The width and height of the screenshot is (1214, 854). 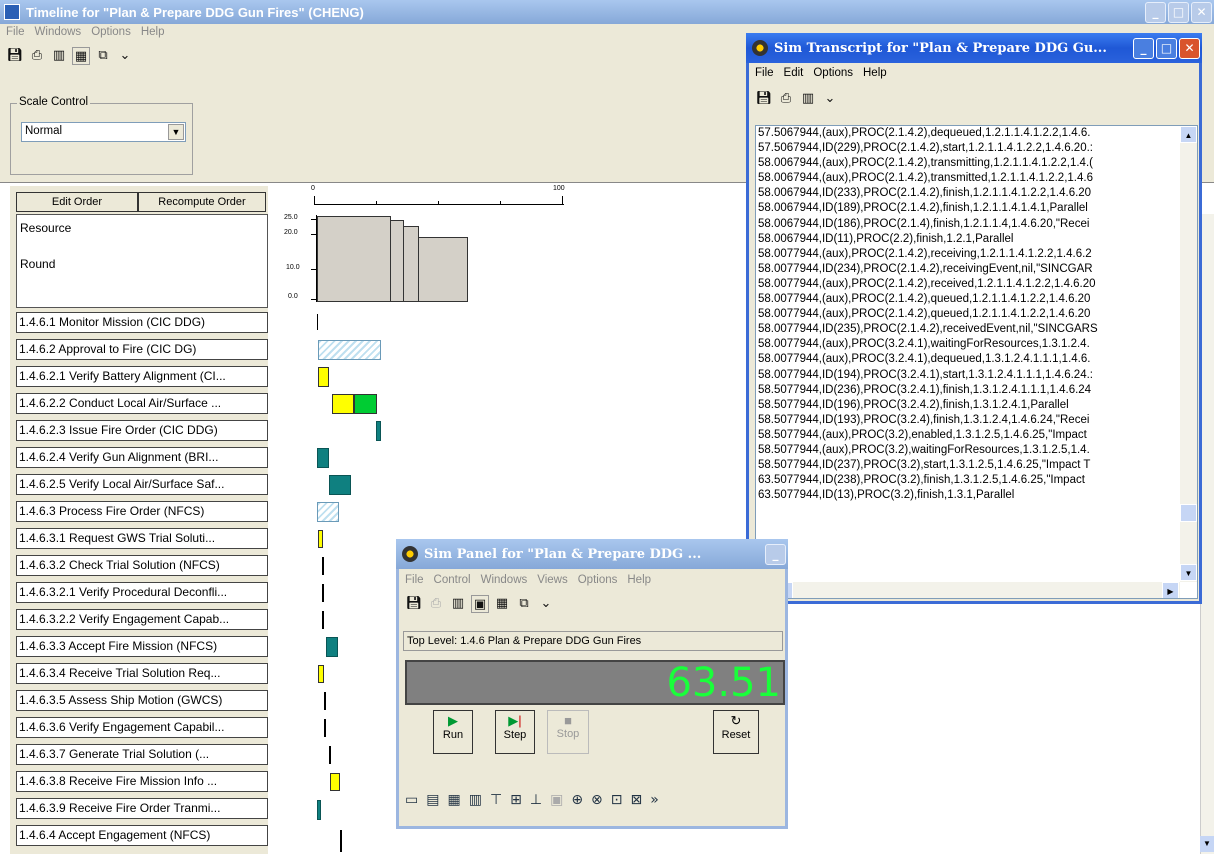 What do you see at coordinates (1188, 134) in the screenshot?
I see `scroll-up-icon: ▲` at bounding box center [1188, 134].